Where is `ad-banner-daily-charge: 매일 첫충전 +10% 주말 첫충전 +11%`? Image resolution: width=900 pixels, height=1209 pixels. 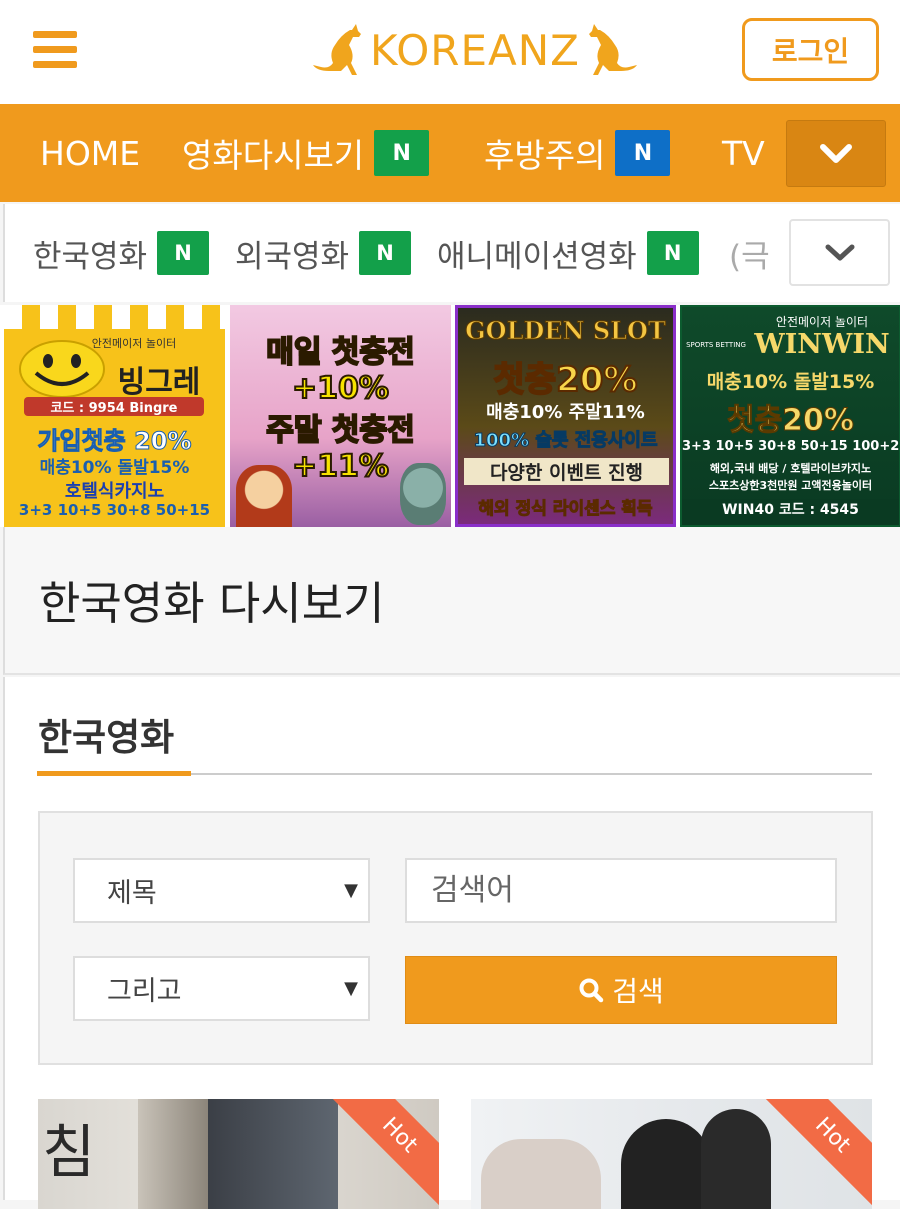
ad-banner-daily-charge: 매일 첫충전 +10% 주말 첫충전 +11% is located at coordinates (340, 416).